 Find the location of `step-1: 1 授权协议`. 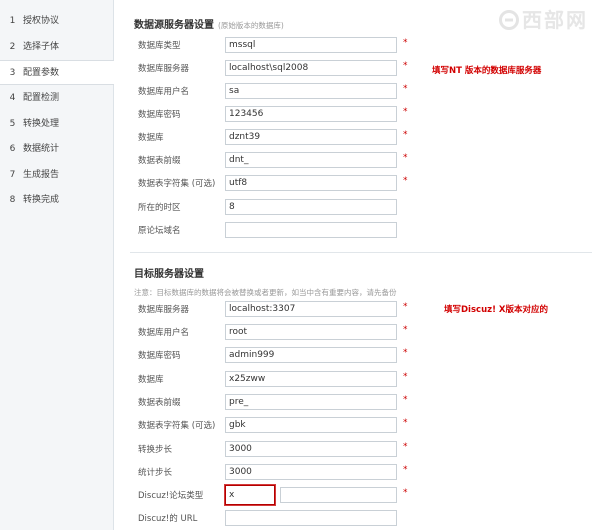

step-1: 1 授权协议 is located at coordinates (56, 21).